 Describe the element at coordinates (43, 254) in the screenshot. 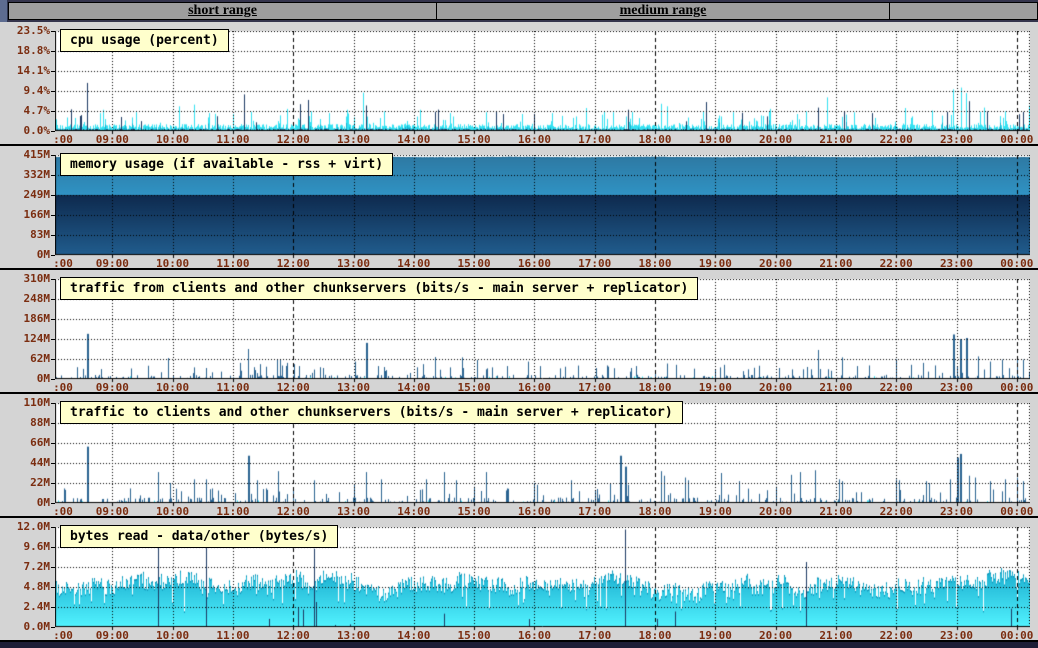

I see `memory-y-axis-label: 0M` at that location.